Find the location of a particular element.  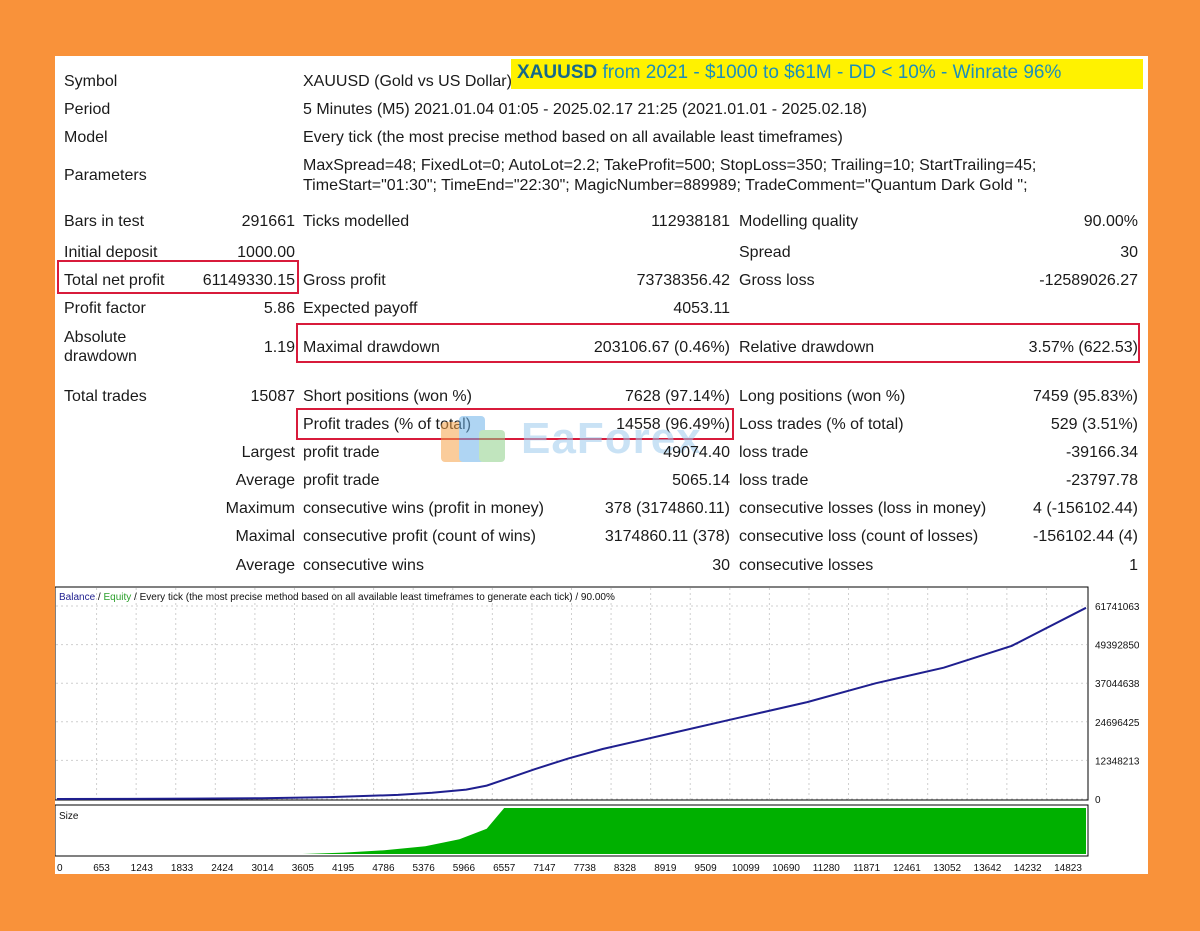

maximal-label: Maximal is located at coordinates (265, 536).